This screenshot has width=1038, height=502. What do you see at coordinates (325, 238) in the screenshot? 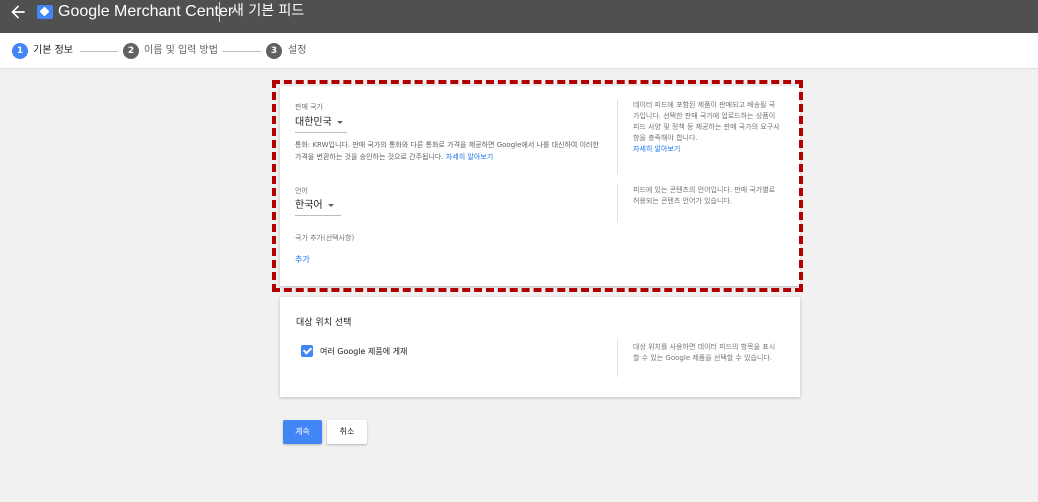
I see `add-country-label: 국가 추가(선택사항)` at bounding box center [325, 238].